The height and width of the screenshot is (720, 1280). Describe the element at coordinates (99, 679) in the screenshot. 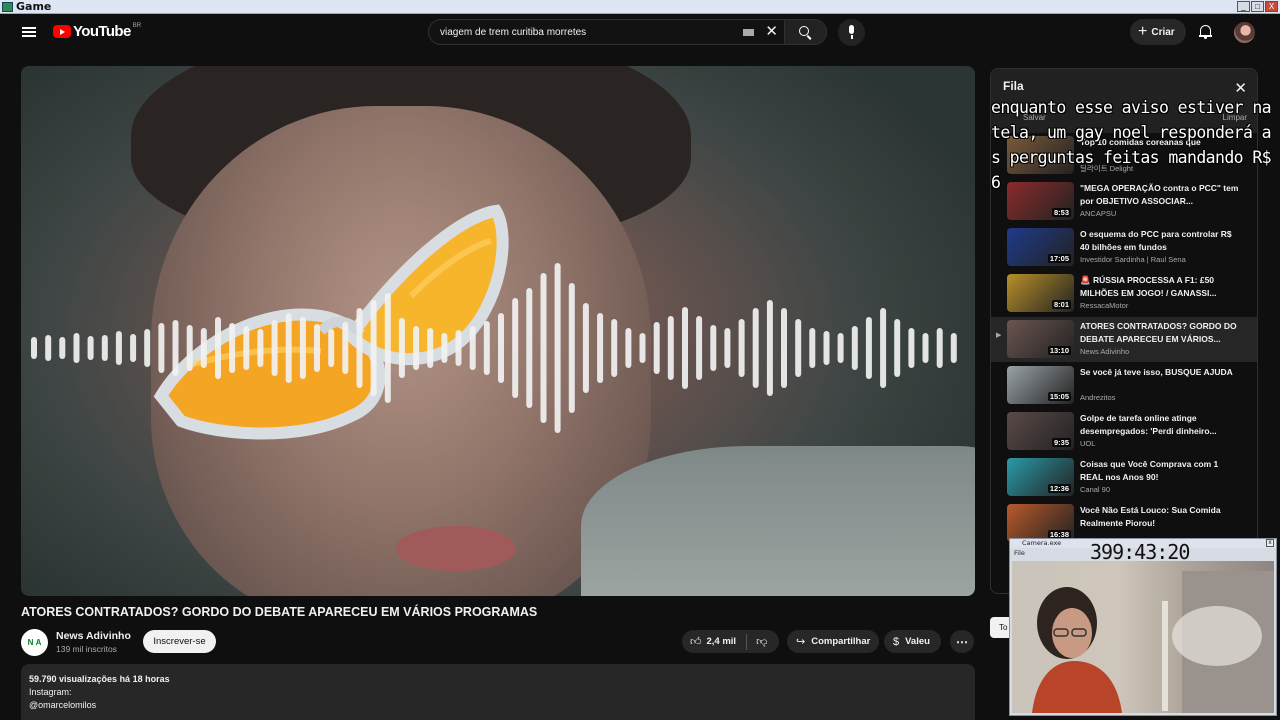

I see `view-stats: 59.790 visualizações há 18 horas` at that location.